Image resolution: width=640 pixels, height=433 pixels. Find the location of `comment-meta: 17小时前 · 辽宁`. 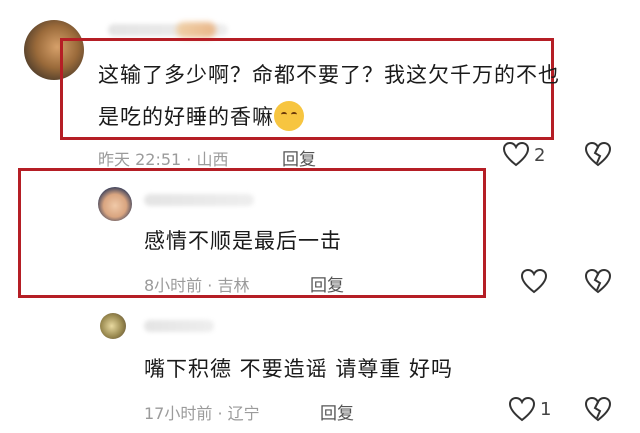

comment-meta: 17小时前 · 辽宁 is located at coordinates (202, 413).